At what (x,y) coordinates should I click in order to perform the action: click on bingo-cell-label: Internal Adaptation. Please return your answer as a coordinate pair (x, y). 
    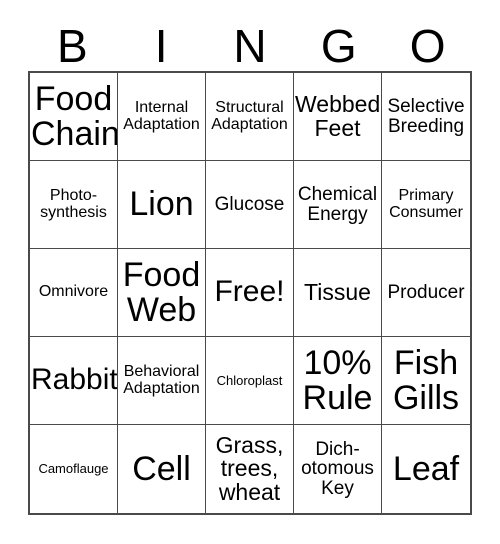
    Looking at the image, I should click on (161, 116).